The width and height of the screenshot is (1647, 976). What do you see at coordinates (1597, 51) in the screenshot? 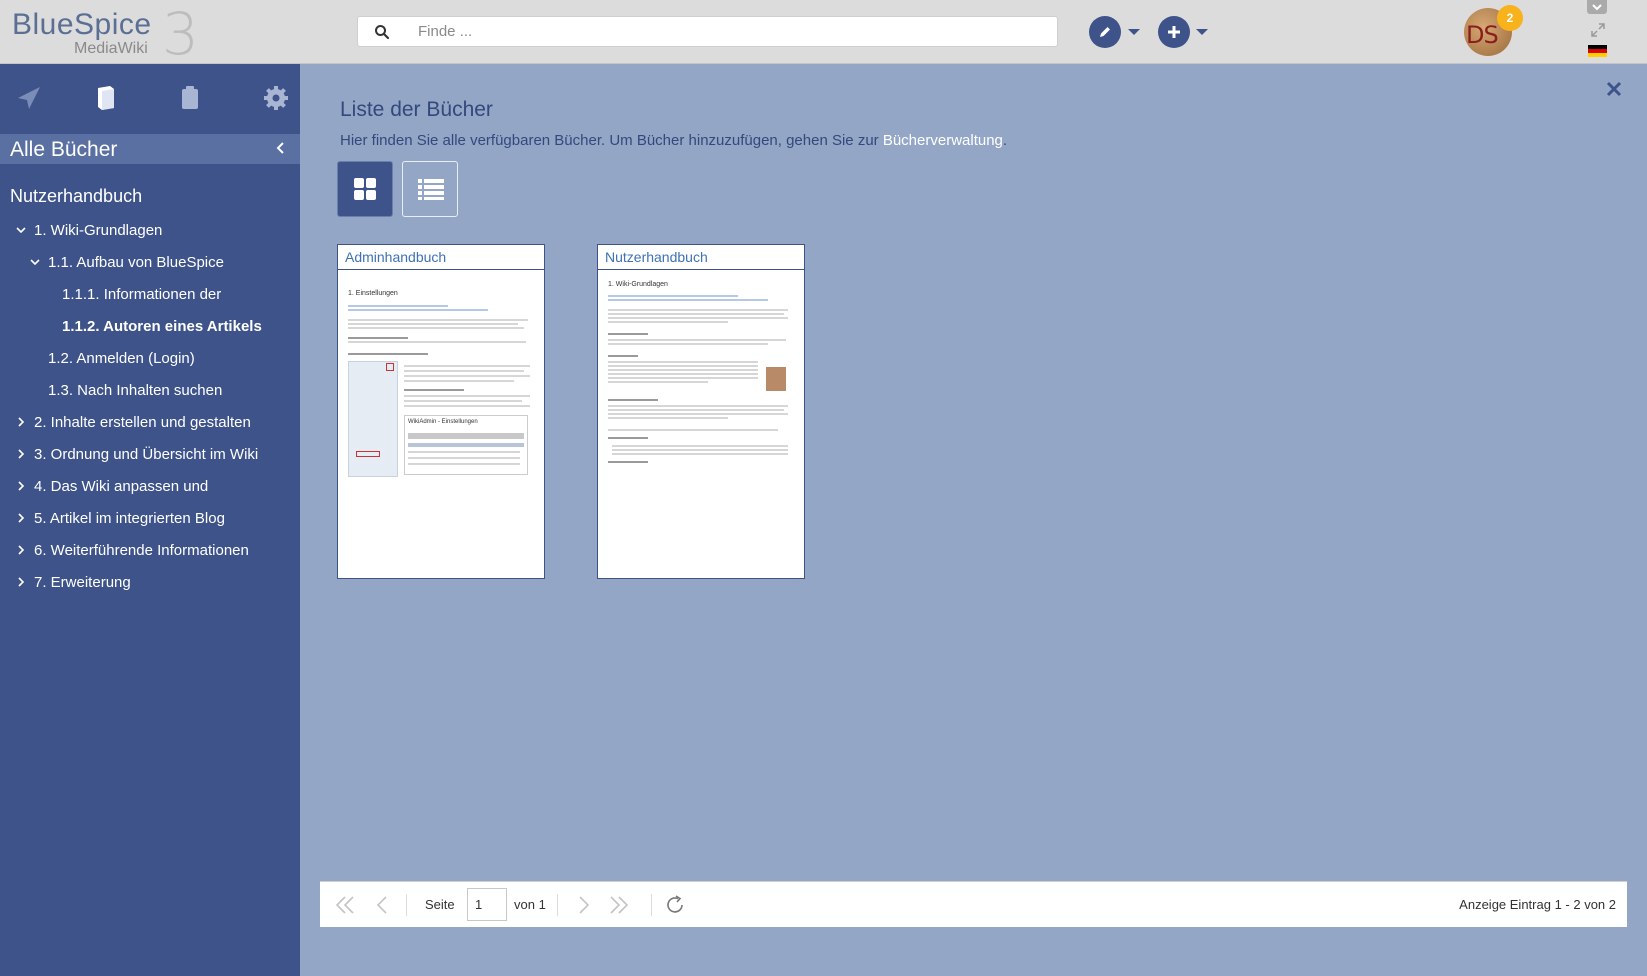
I see `language-flag-icon` at bounding box center [1597, 51].